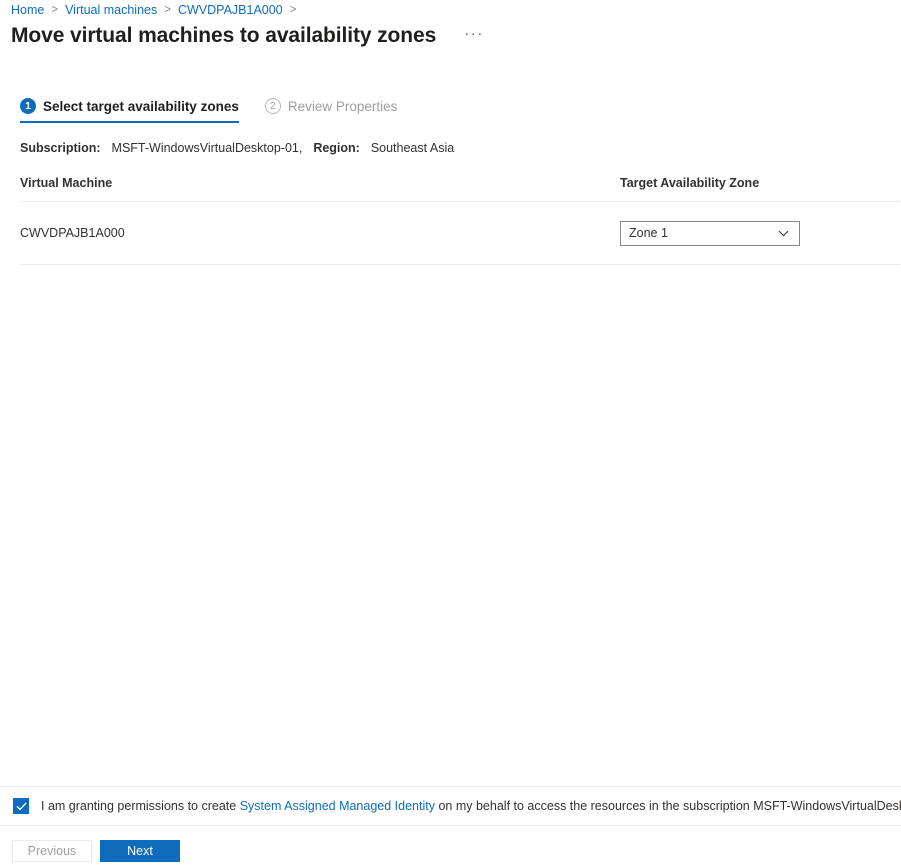 The height and width of the screenshot is (865, 901). What do you see at coordinates (230, 10) in the screenshot?
I see `breadcrumb-item-vm-resource: CWVDPAJB1A000` at bounding box center [230, 10].